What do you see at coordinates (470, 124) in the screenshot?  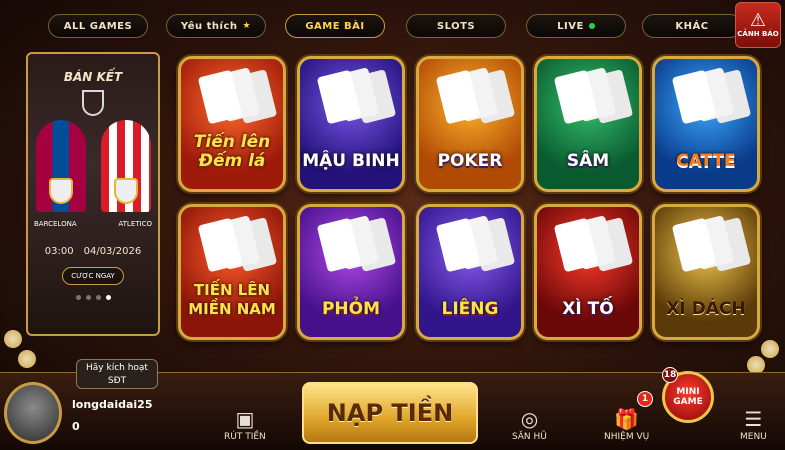 I see `game-tile-poker: POKER` at bounding box center [470, 124].